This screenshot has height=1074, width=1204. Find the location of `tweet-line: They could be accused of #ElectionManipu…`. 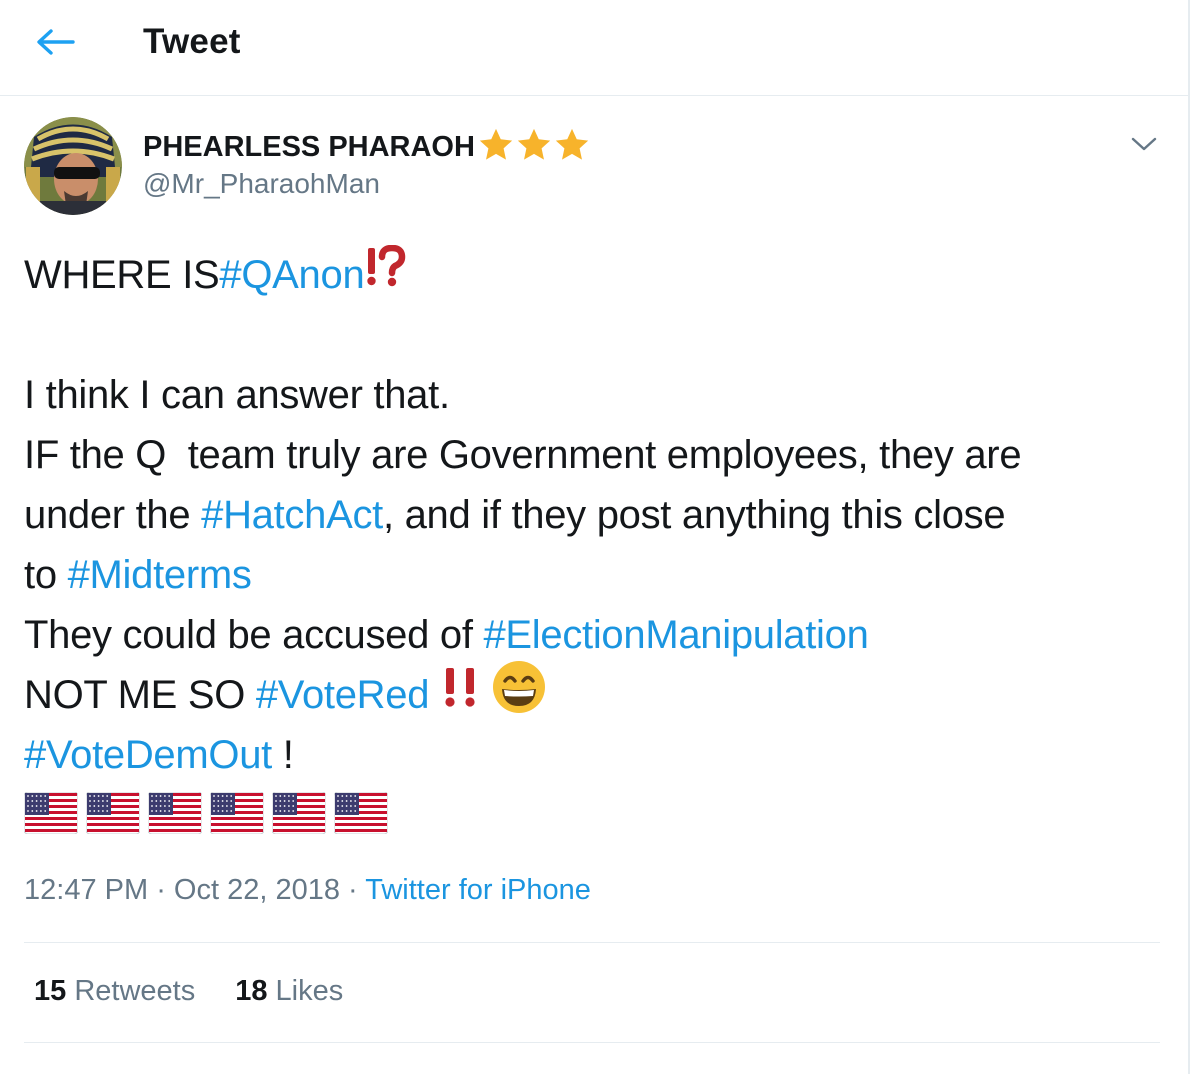

tweet-line: They could be accused of #ElectionManipu… is located at coordinates (599, 635).